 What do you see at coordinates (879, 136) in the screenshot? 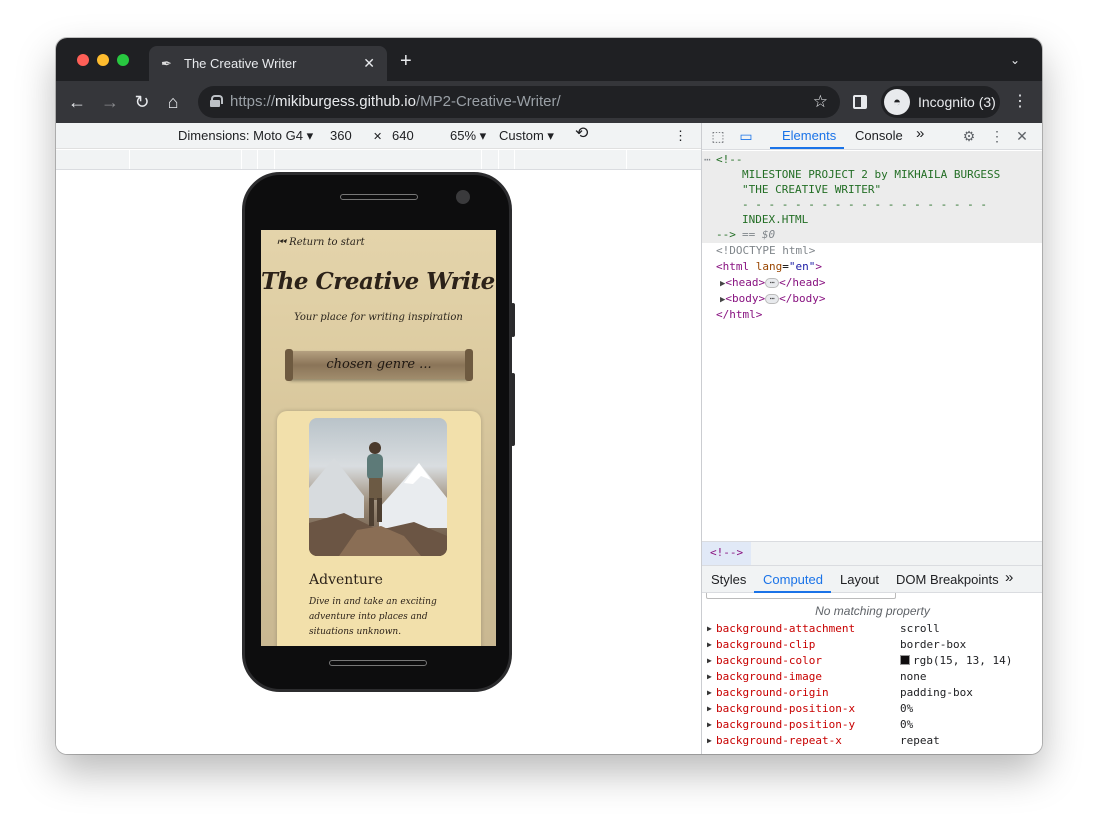
I see `tab-console: Console` at bounding box center [879, 136].